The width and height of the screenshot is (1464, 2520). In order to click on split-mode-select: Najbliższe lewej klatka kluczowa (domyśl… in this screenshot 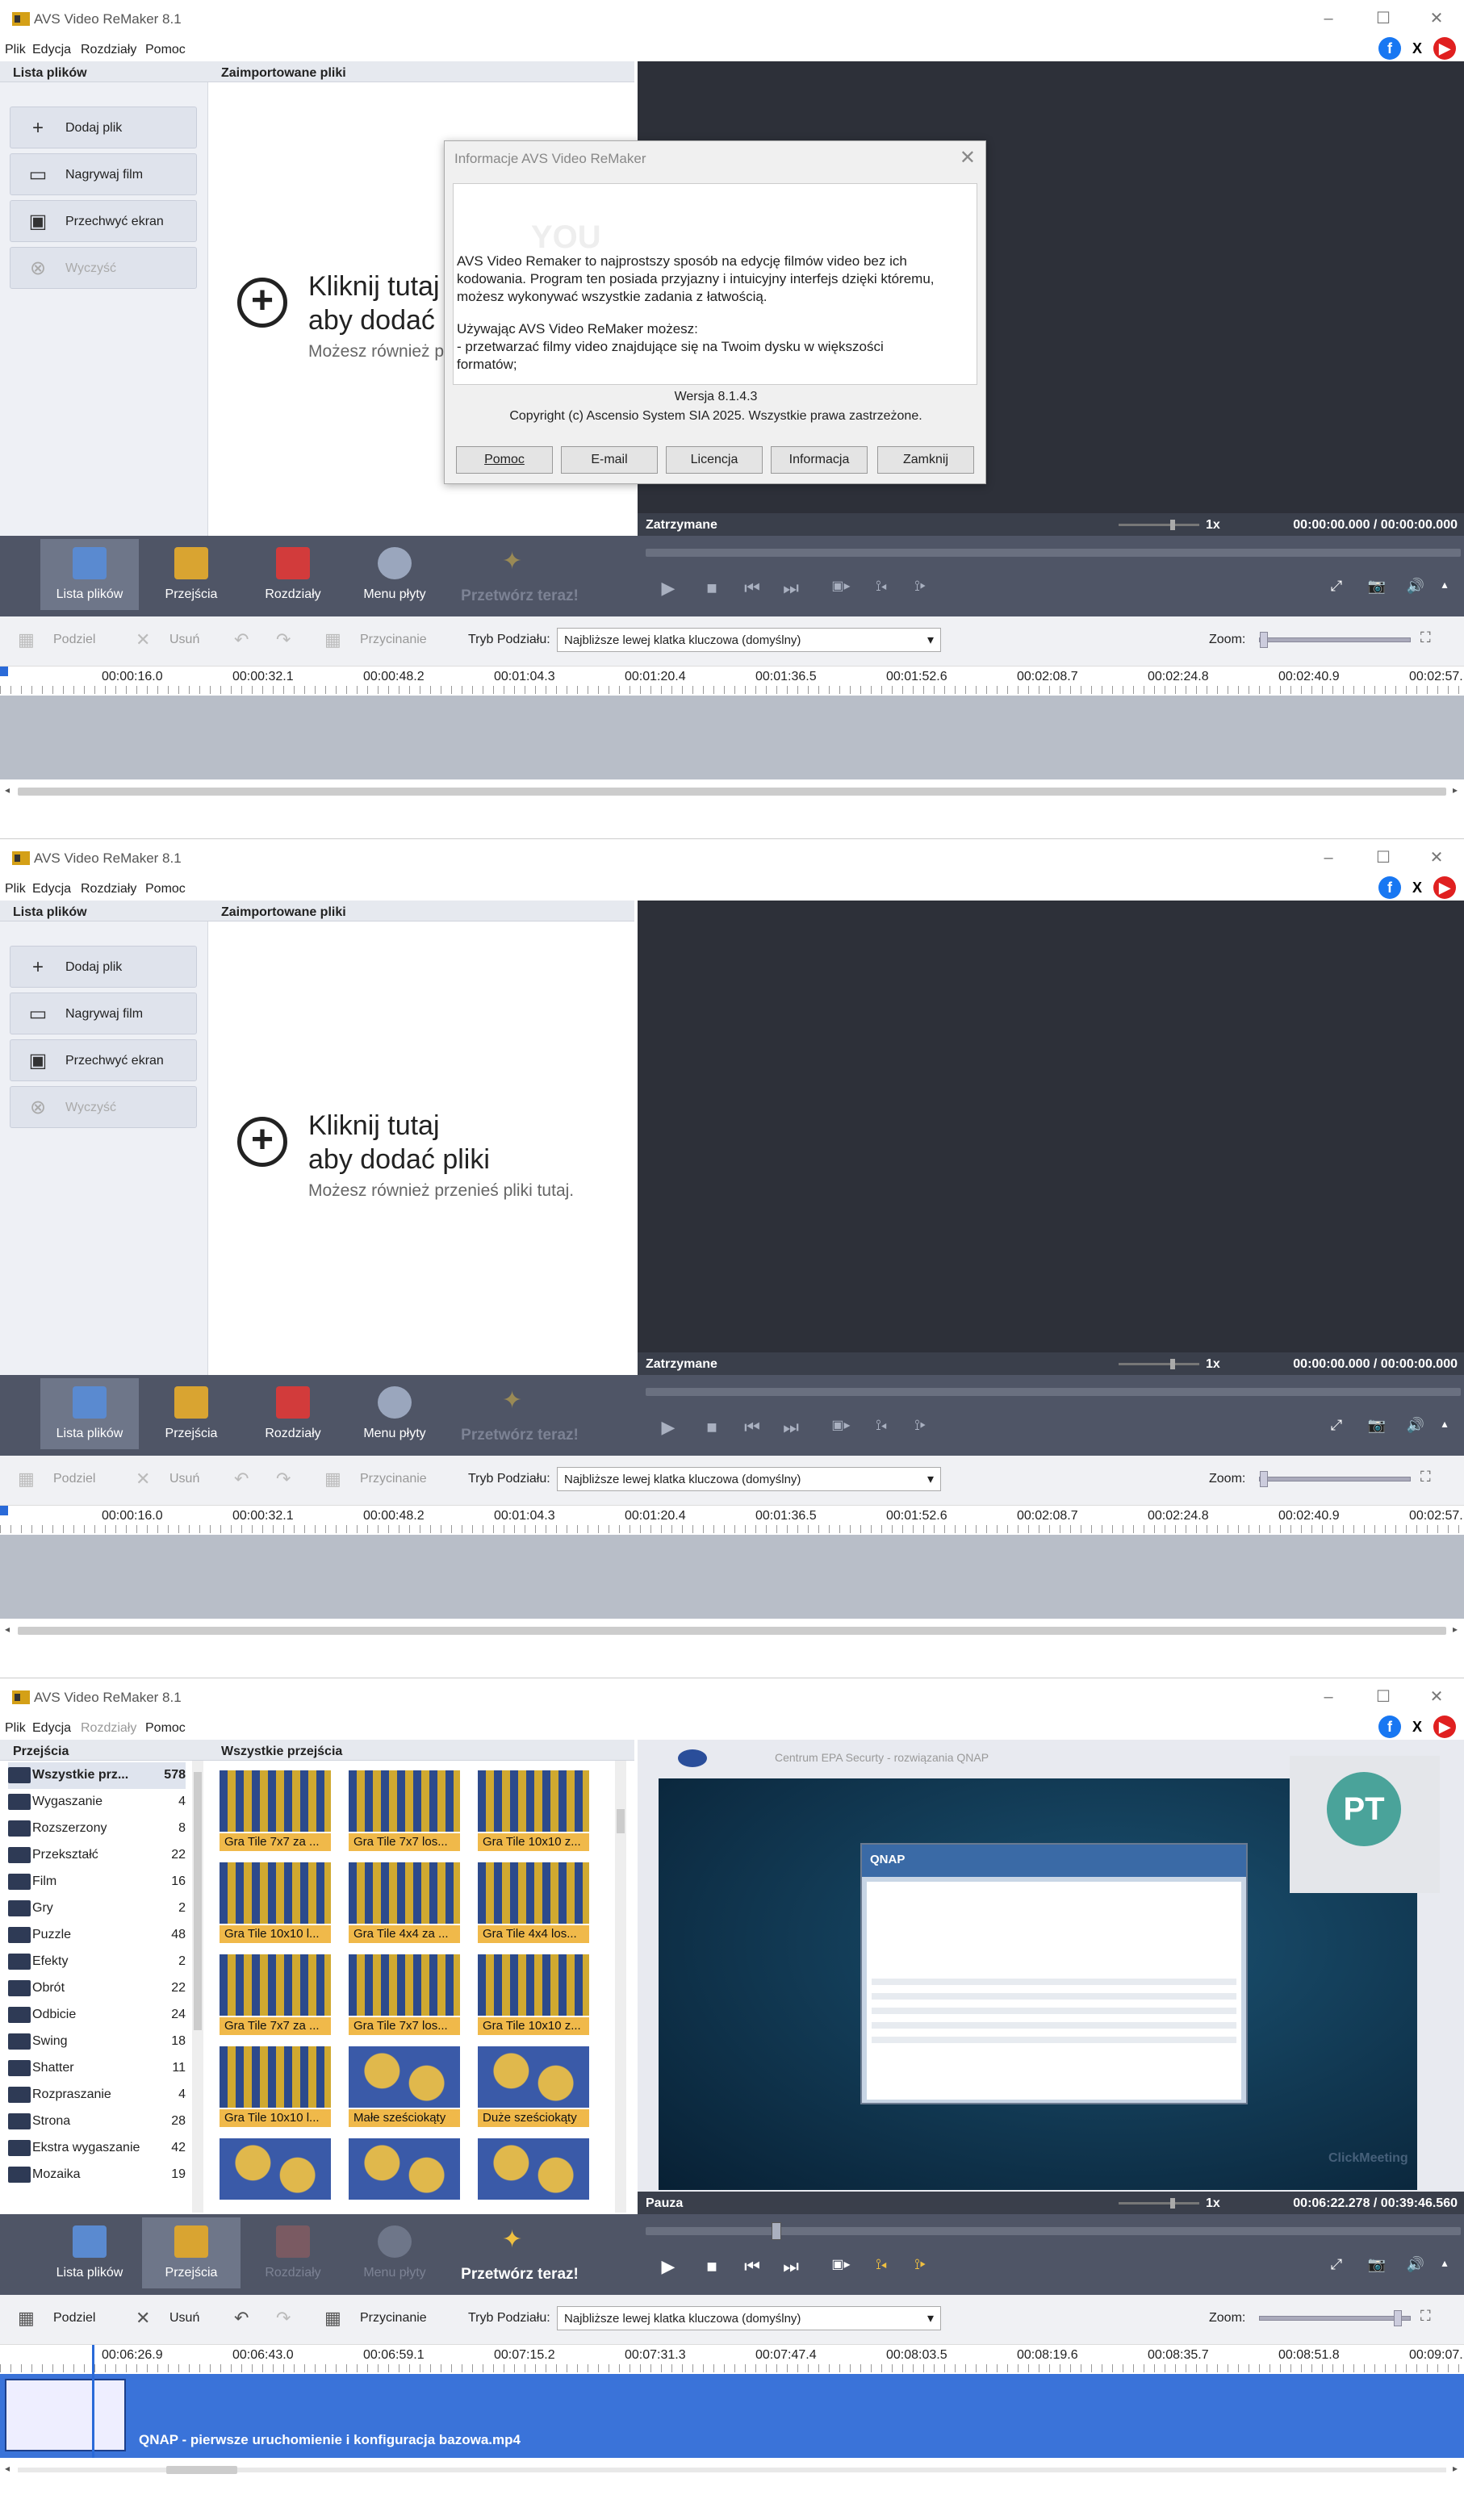, I will do `click(749, 640)`.